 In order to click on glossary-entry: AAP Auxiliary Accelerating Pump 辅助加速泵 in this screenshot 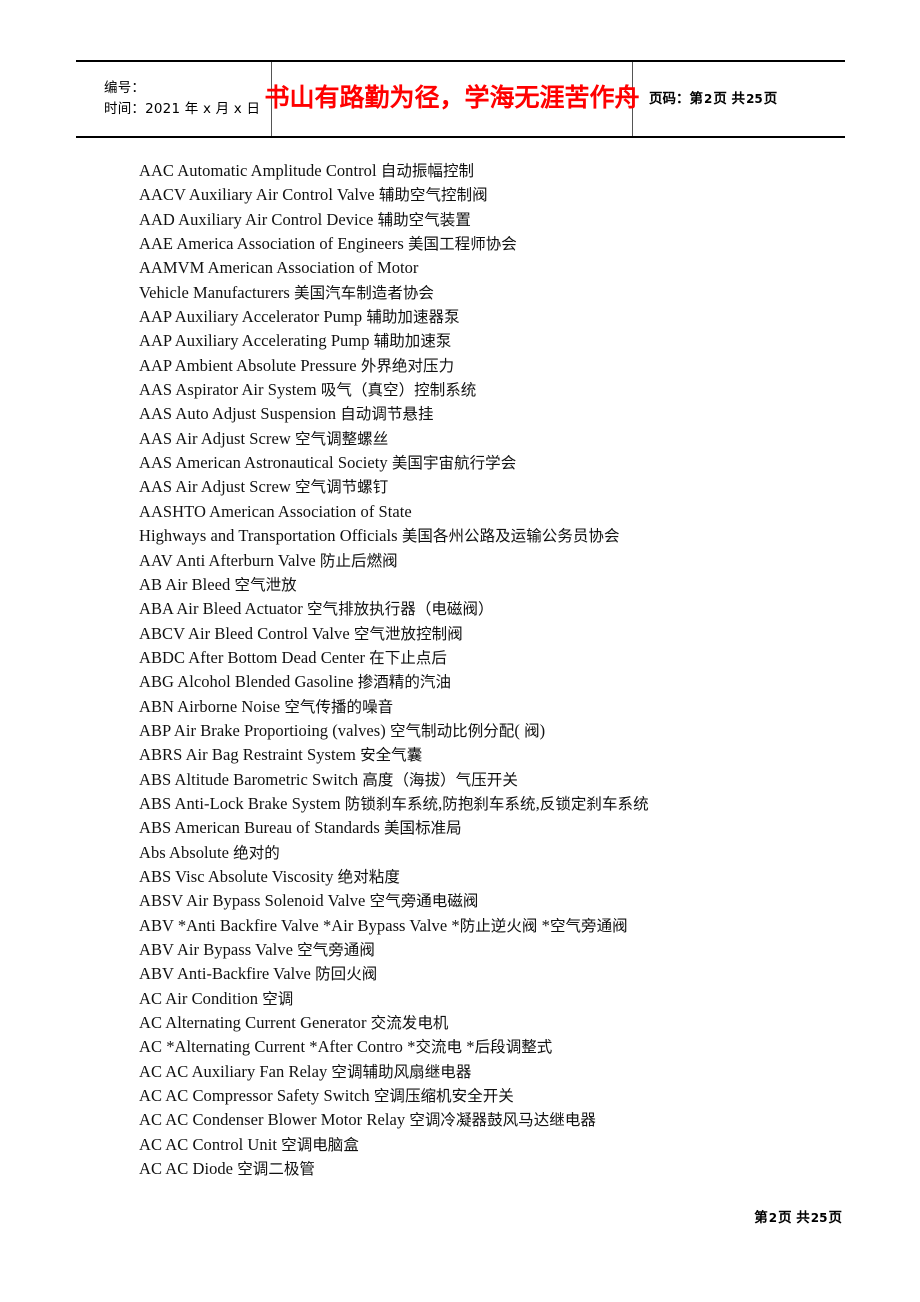, I will do `click(509, 341)`.